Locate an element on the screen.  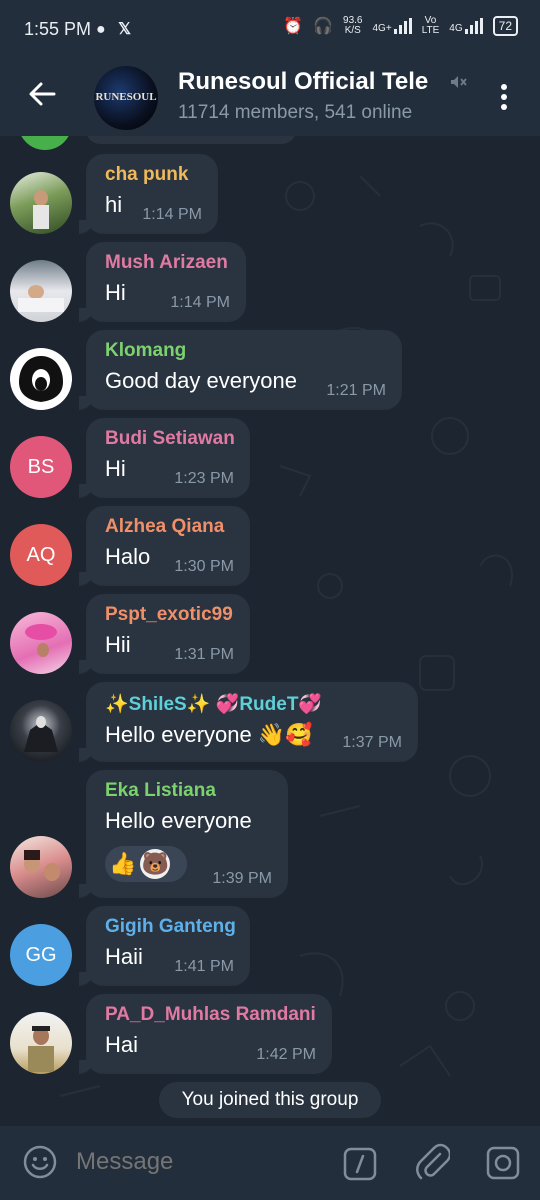
group-avatar-logo-text: RUNESOUL is located at coordinates (126, 97).